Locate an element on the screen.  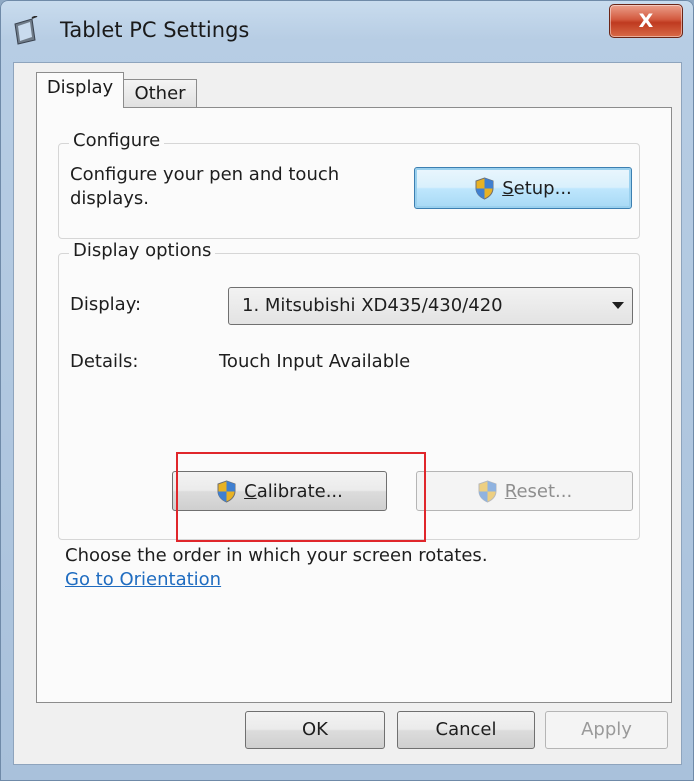
apply-button: Apply is located at coordinates (606, 730).